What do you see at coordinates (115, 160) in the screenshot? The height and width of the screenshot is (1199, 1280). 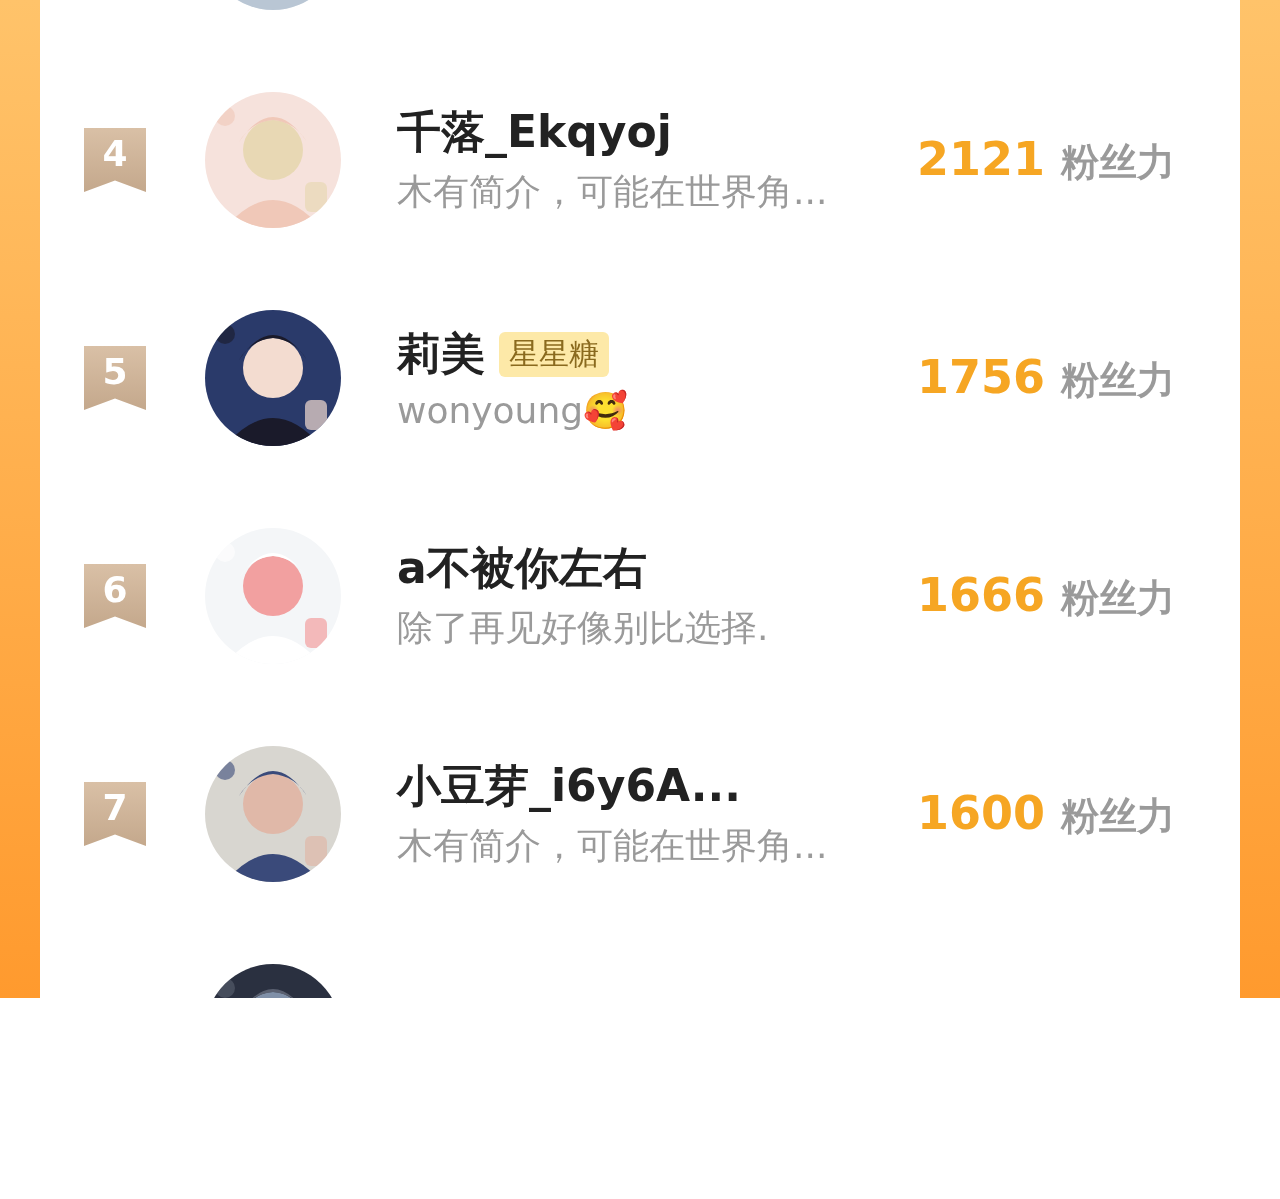 I see `rank-badge: 4` at bounding box center [115, 160].